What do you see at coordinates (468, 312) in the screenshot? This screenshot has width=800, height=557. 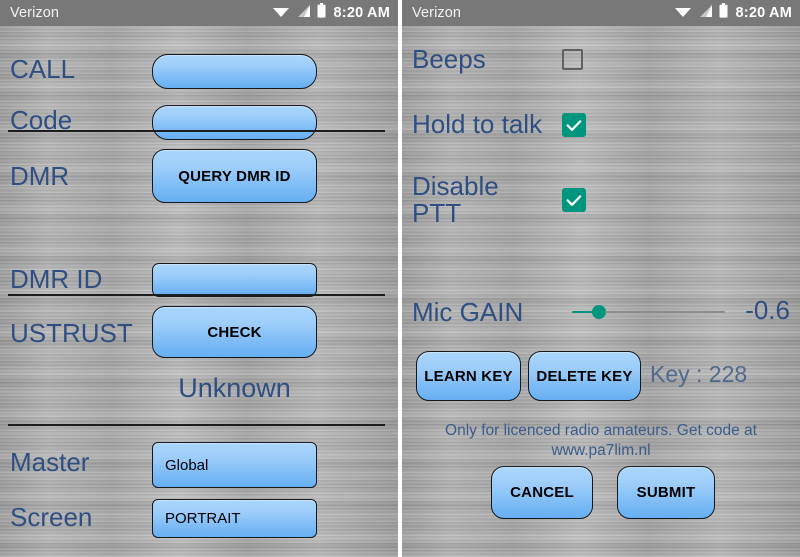 I see `label-mic-gain: Mic GAIN` at bounding box center [468, 312].